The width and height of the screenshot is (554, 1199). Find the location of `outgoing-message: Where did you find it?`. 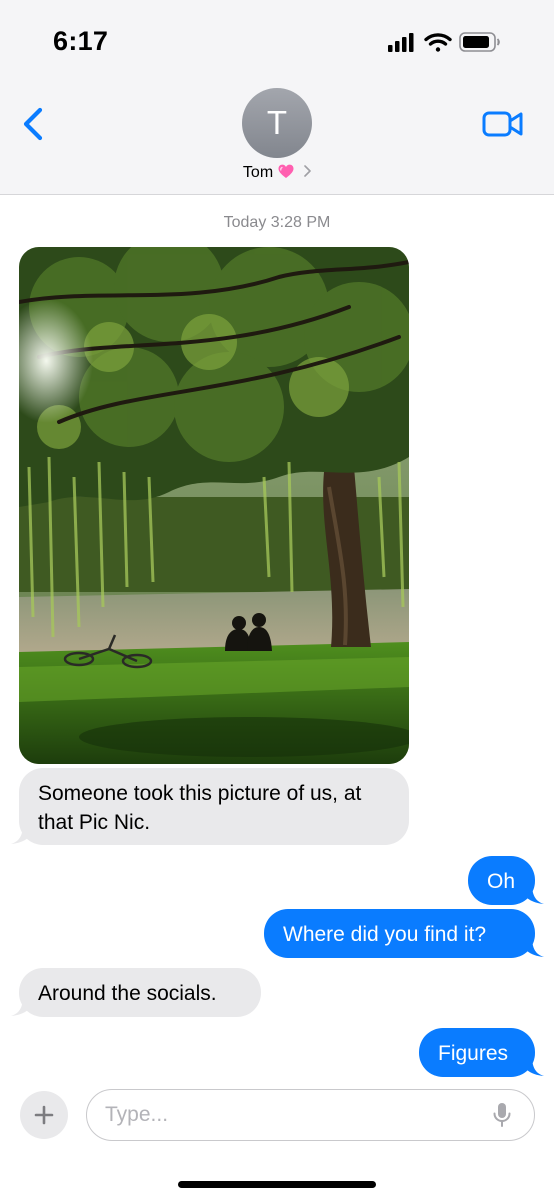

outgoing-message: Where did you find it? is located at coordinates (399, 933).